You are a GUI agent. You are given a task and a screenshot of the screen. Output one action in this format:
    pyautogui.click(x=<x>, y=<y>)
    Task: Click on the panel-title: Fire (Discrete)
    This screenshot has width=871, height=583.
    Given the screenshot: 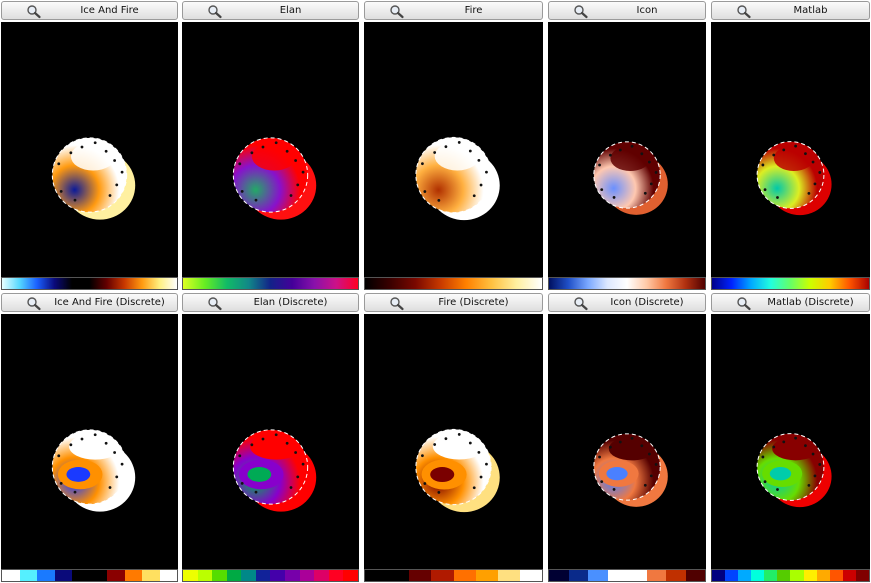 What is the action you would take?
    pyautogui.click(x=473, y=302)
    